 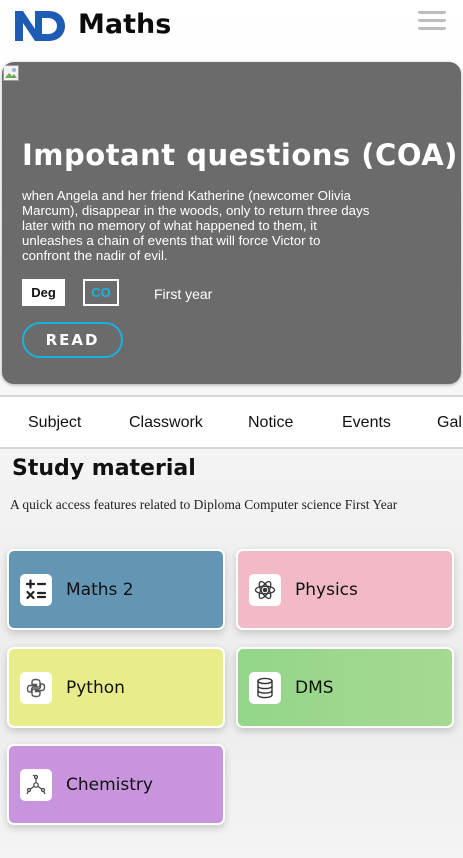 I want to click on card-maths-2: Maths 2, so click(x=116, y=589).